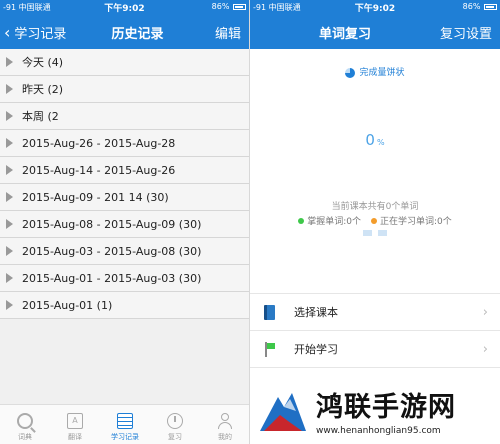 This screenshot has width=500, height=444. I want to click on tab-bar: 词典 A 翻译 学习记录 复习 我的, so click(124, 424).